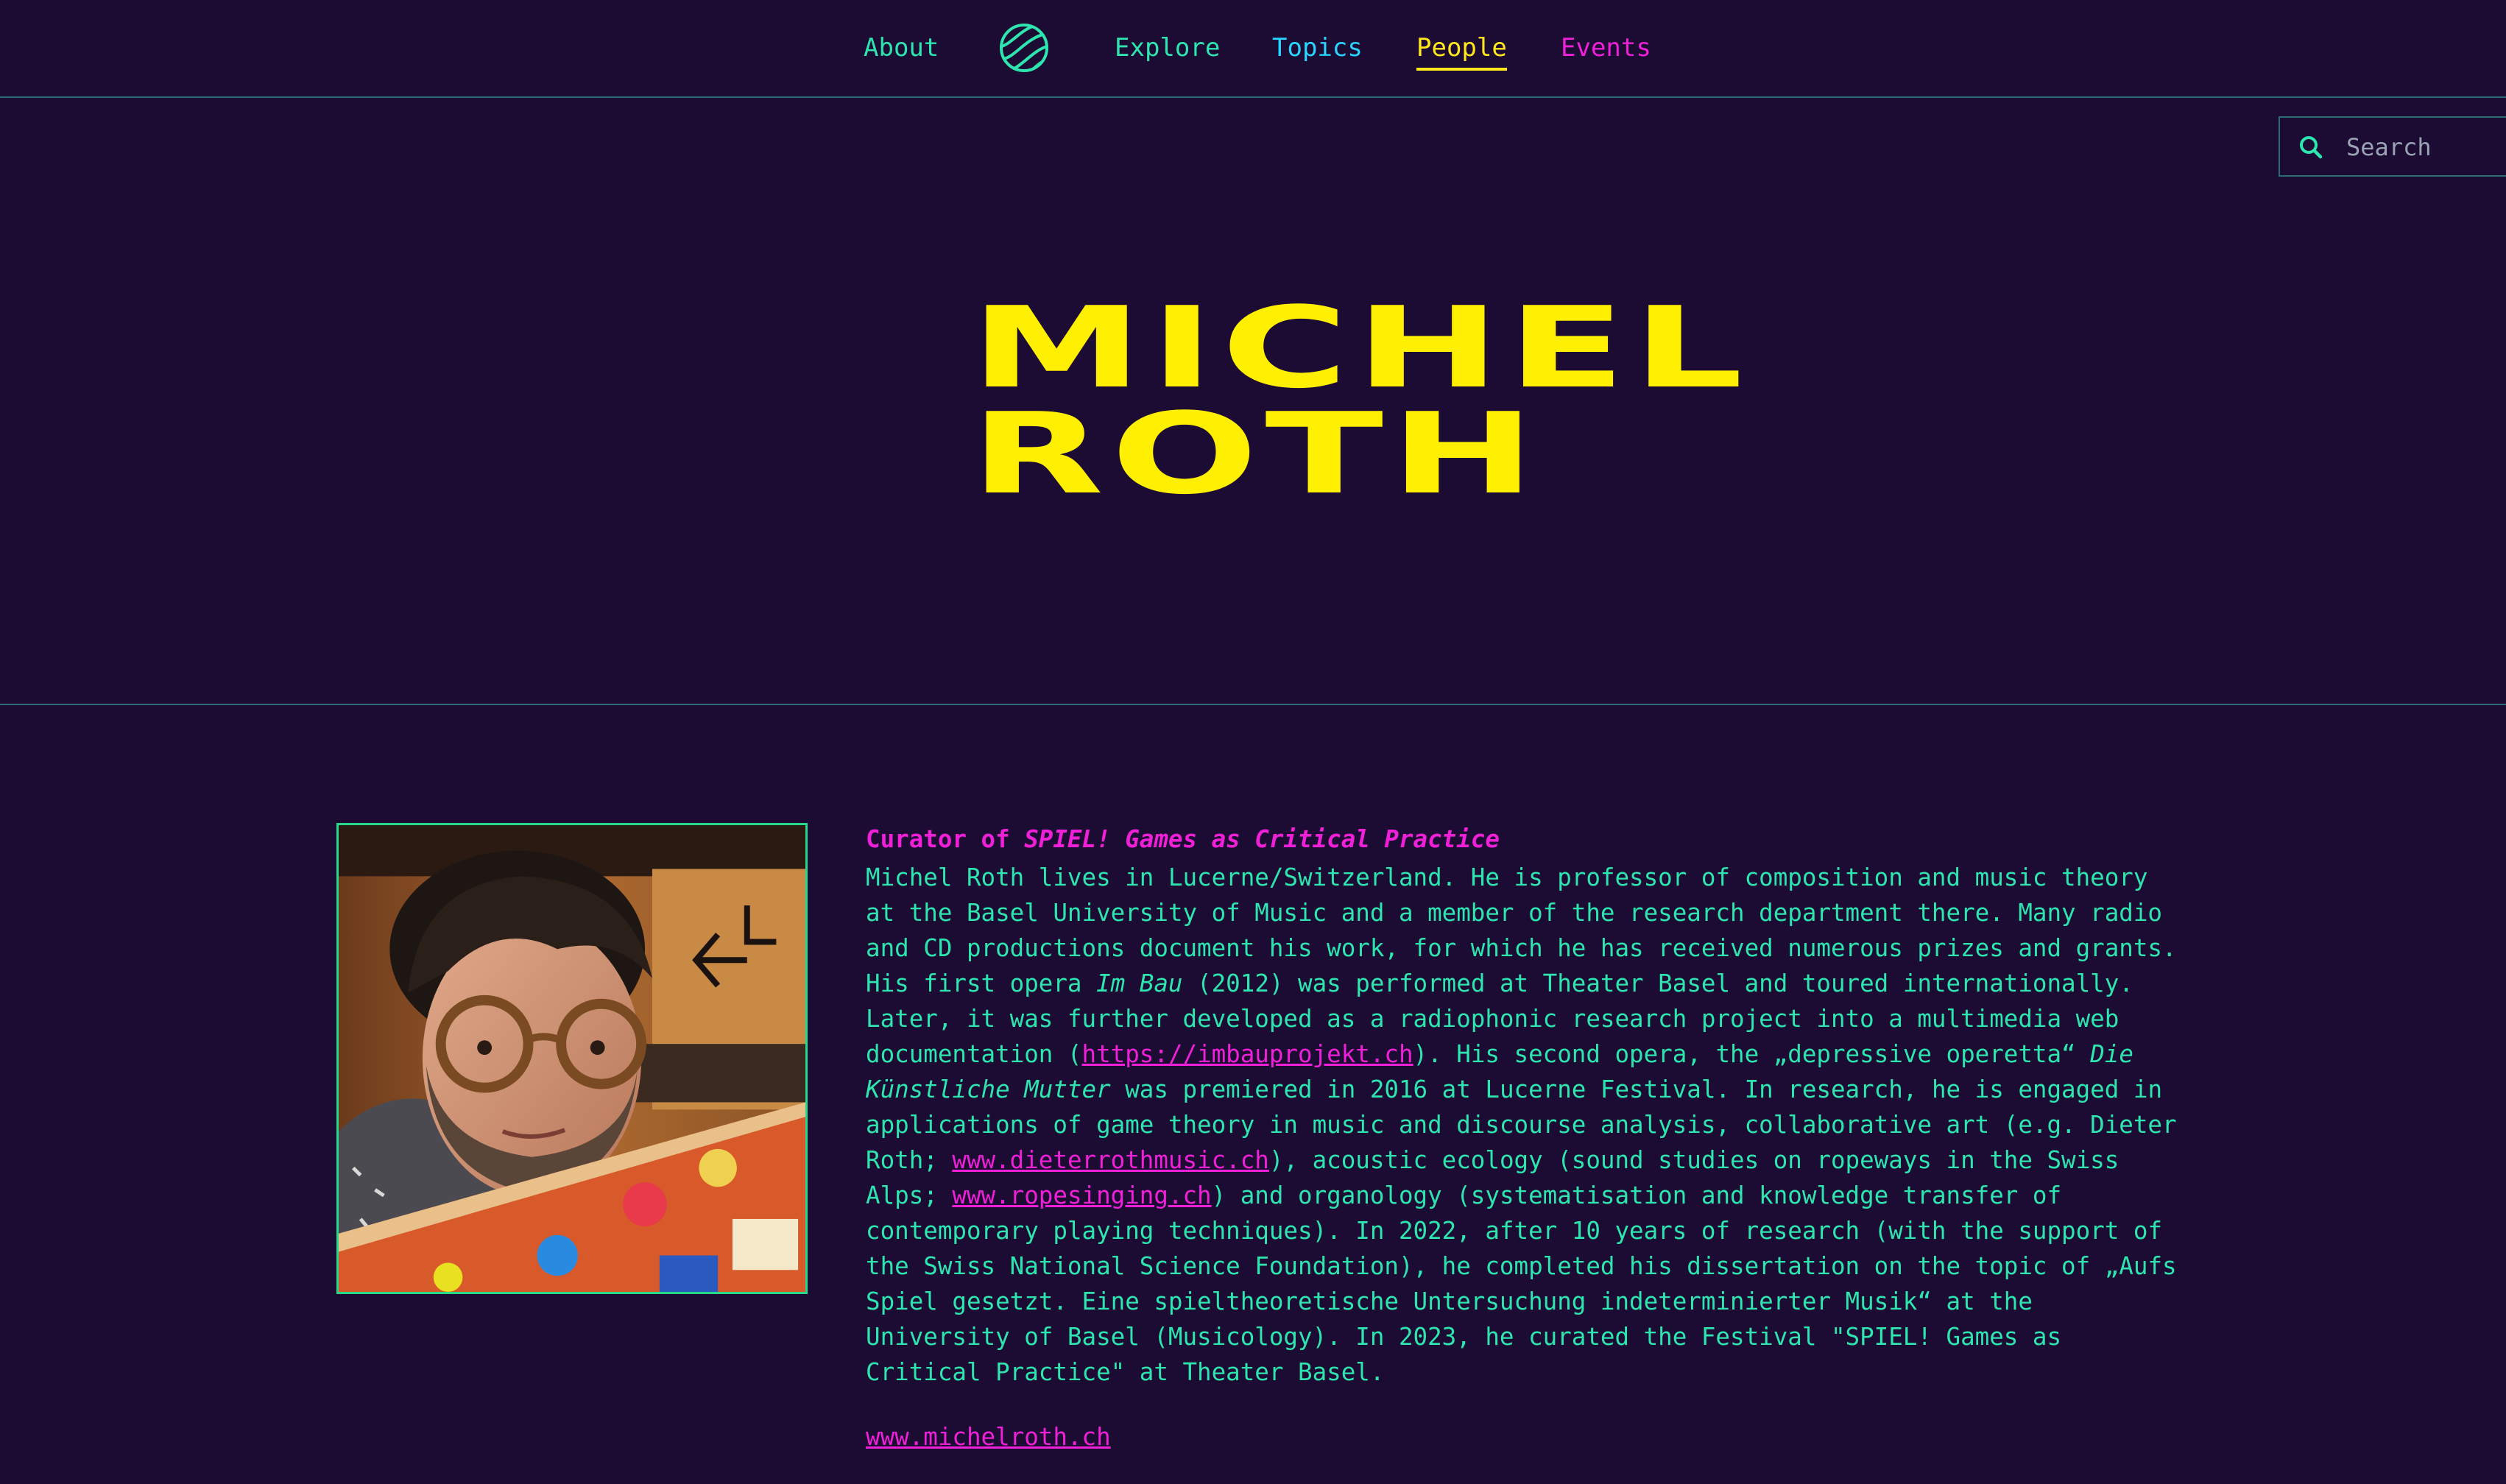 The width and height of the screenshot is (2506, 1484). I want to click on website-paragraph: www.michelroth.ch, so click(1529, 1437).